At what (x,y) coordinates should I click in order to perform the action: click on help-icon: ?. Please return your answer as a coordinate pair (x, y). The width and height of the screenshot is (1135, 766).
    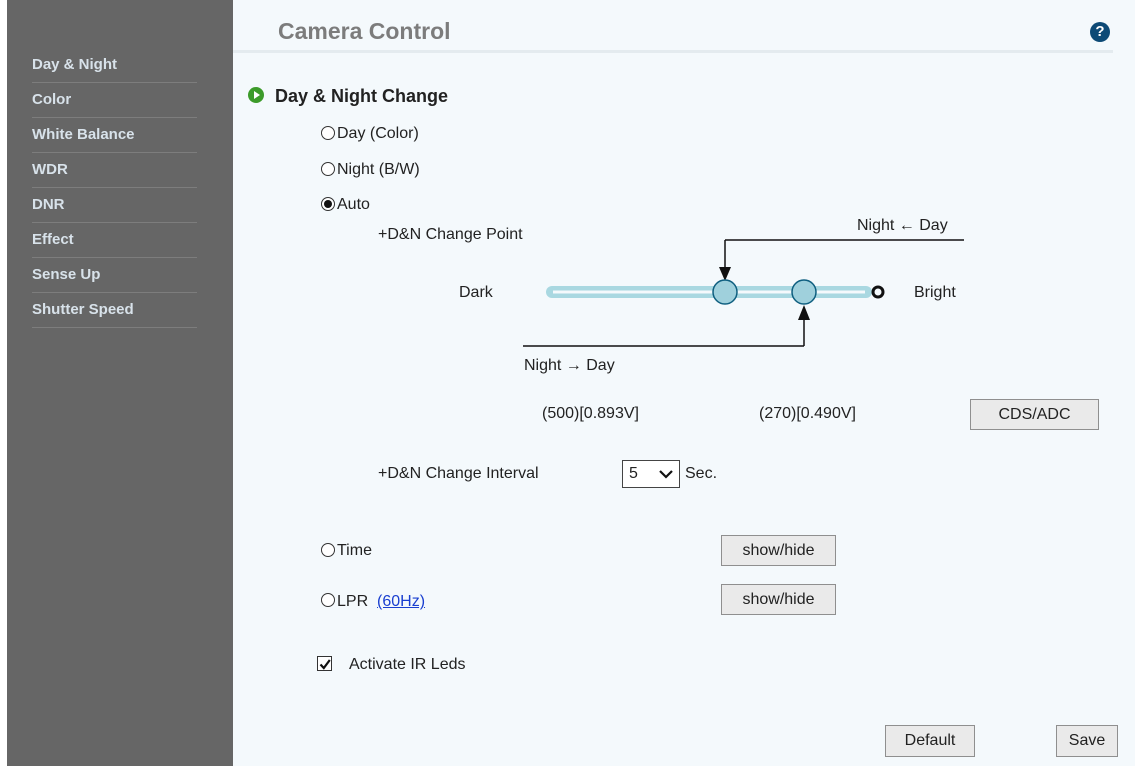
    Looking at the image, I should click on (1100, 32).